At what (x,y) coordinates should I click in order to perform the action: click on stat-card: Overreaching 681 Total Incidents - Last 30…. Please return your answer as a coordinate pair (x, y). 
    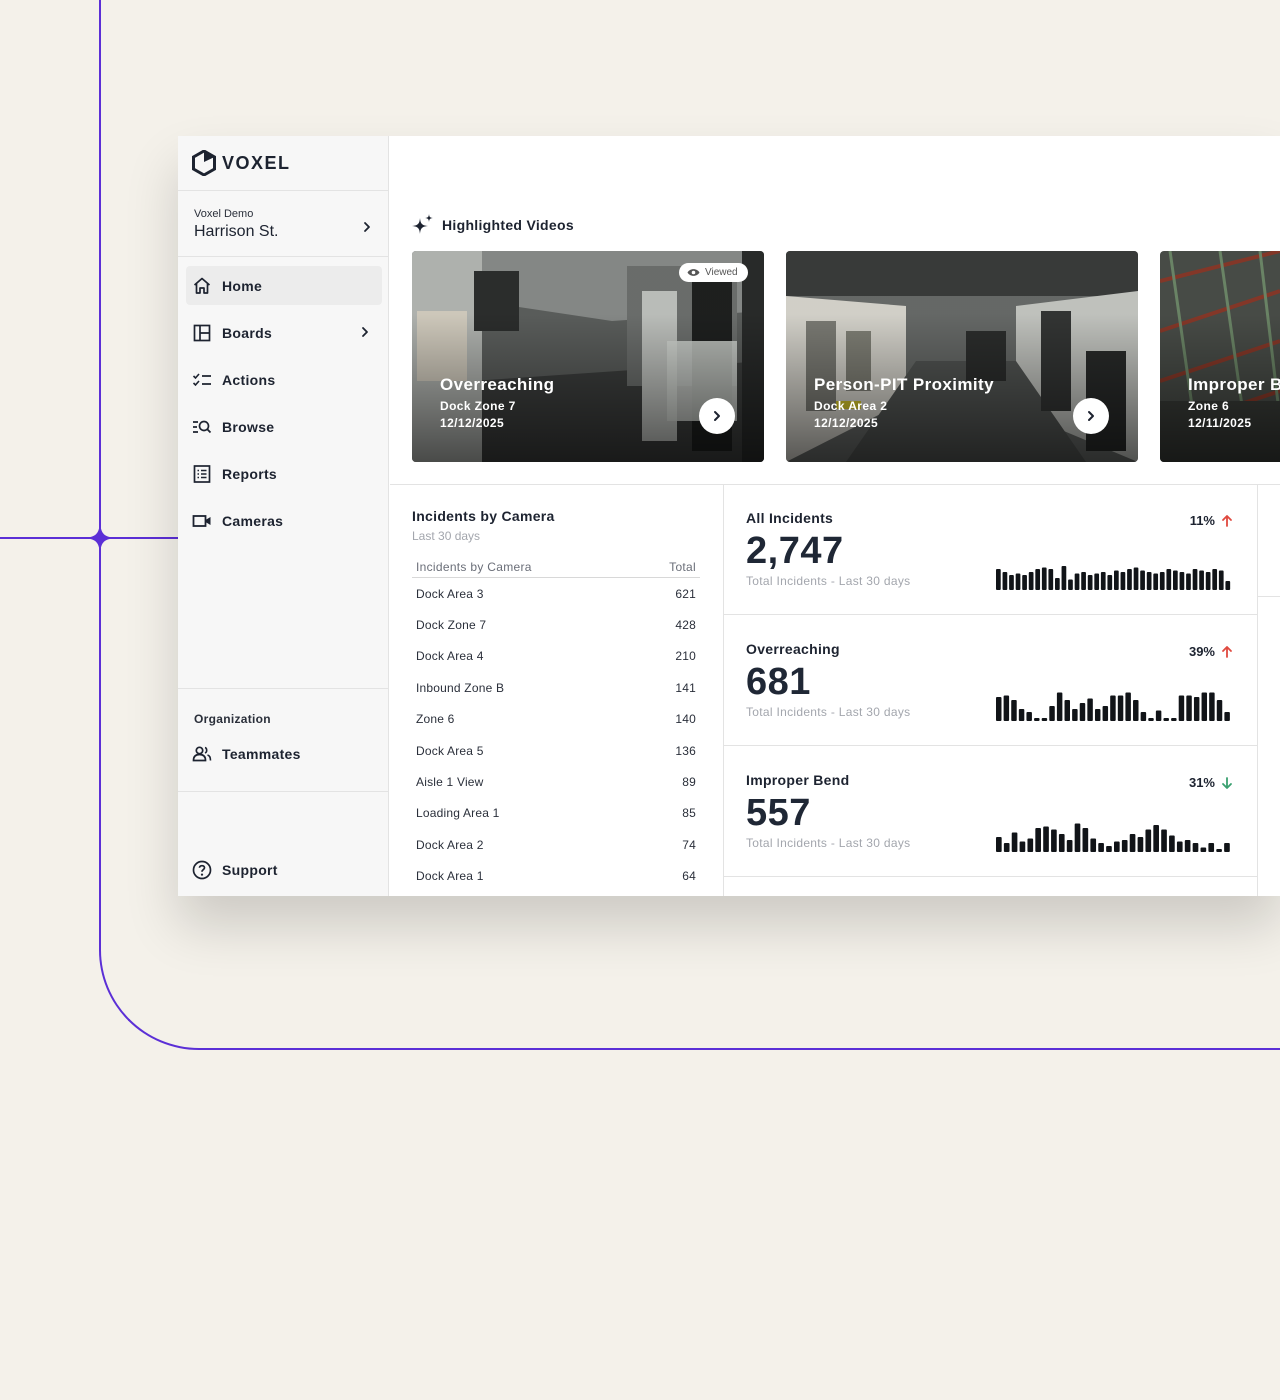
    Looking at the image, I should click on (990, 680).